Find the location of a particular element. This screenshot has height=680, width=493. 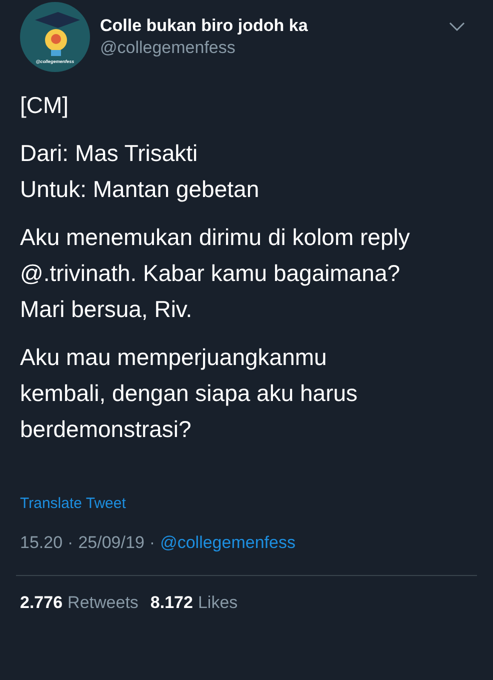

stat-label: Likes is located at coordinates (218, 603).